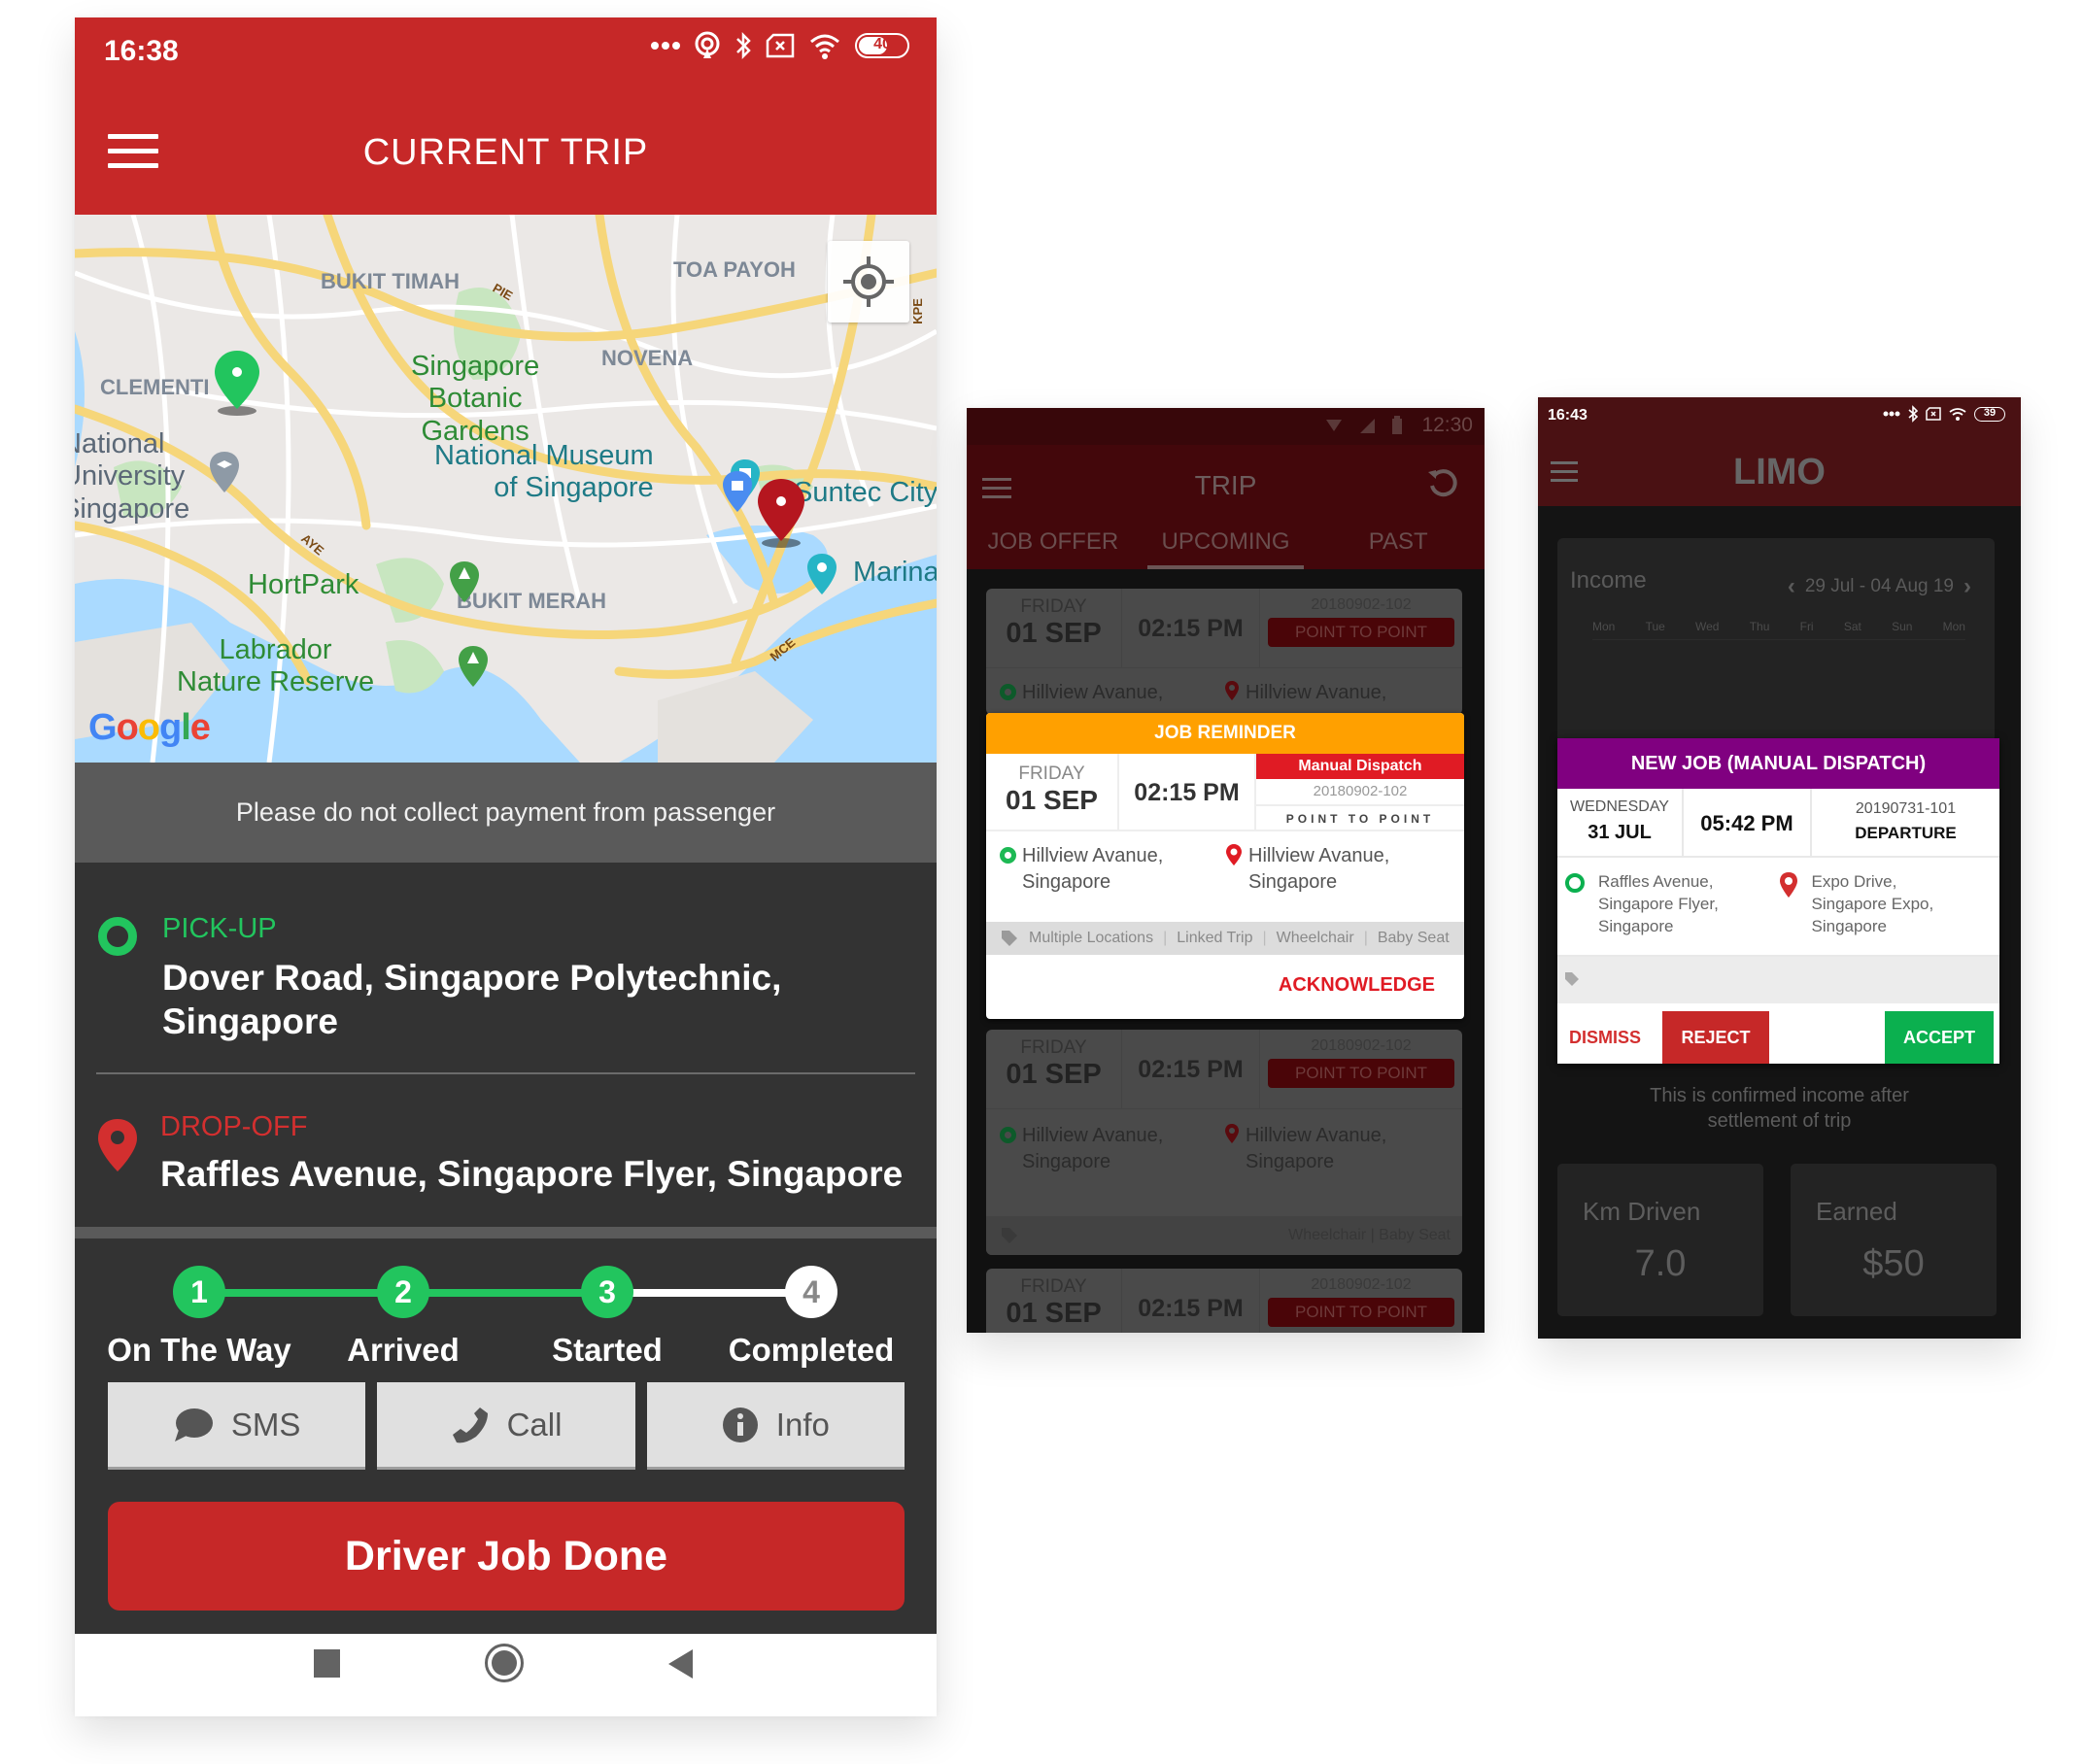 This screenshot has height=1764, width=2083. What do you see at coordinates (1226, 426) in the screenshot?
I see `status-bar: 12:30` at bounding box center [1226, 426].